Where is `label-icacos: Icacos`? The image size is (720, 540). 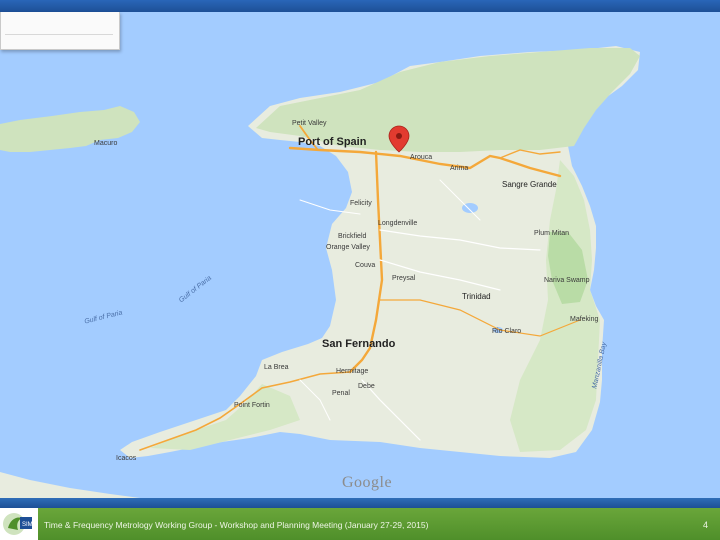
label-icacos: Icacos is located at coordinates (126, 458).